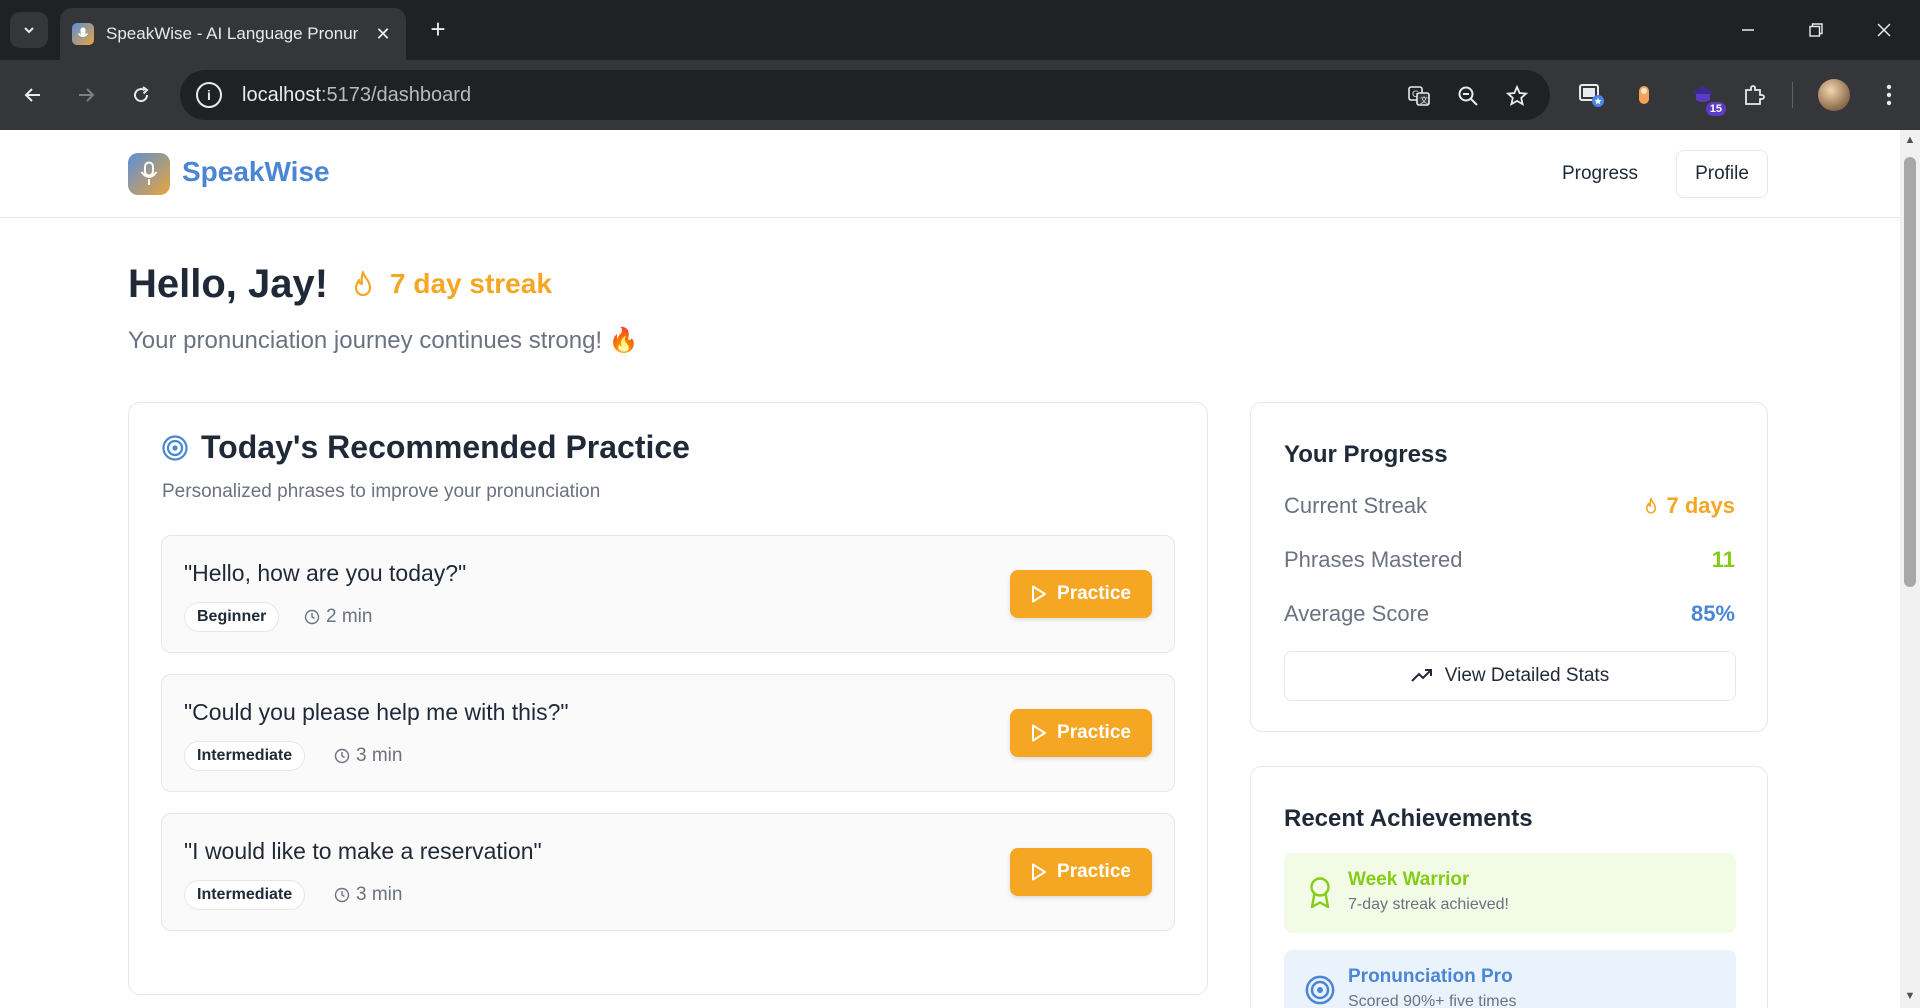 This screenshot has width=1920, height=1008. Describe the element at coordinates (228, 284) in the screenshot. I see `greeting-title: Hello, Jay!` at that location.